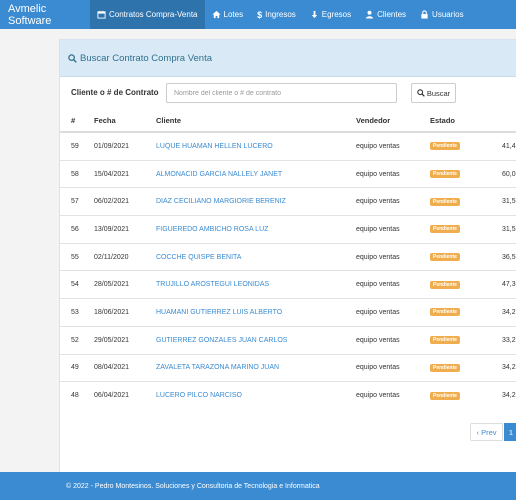 This screenshot has width=516, height=500. I want to click on row-num: 49, so click(77, 367).